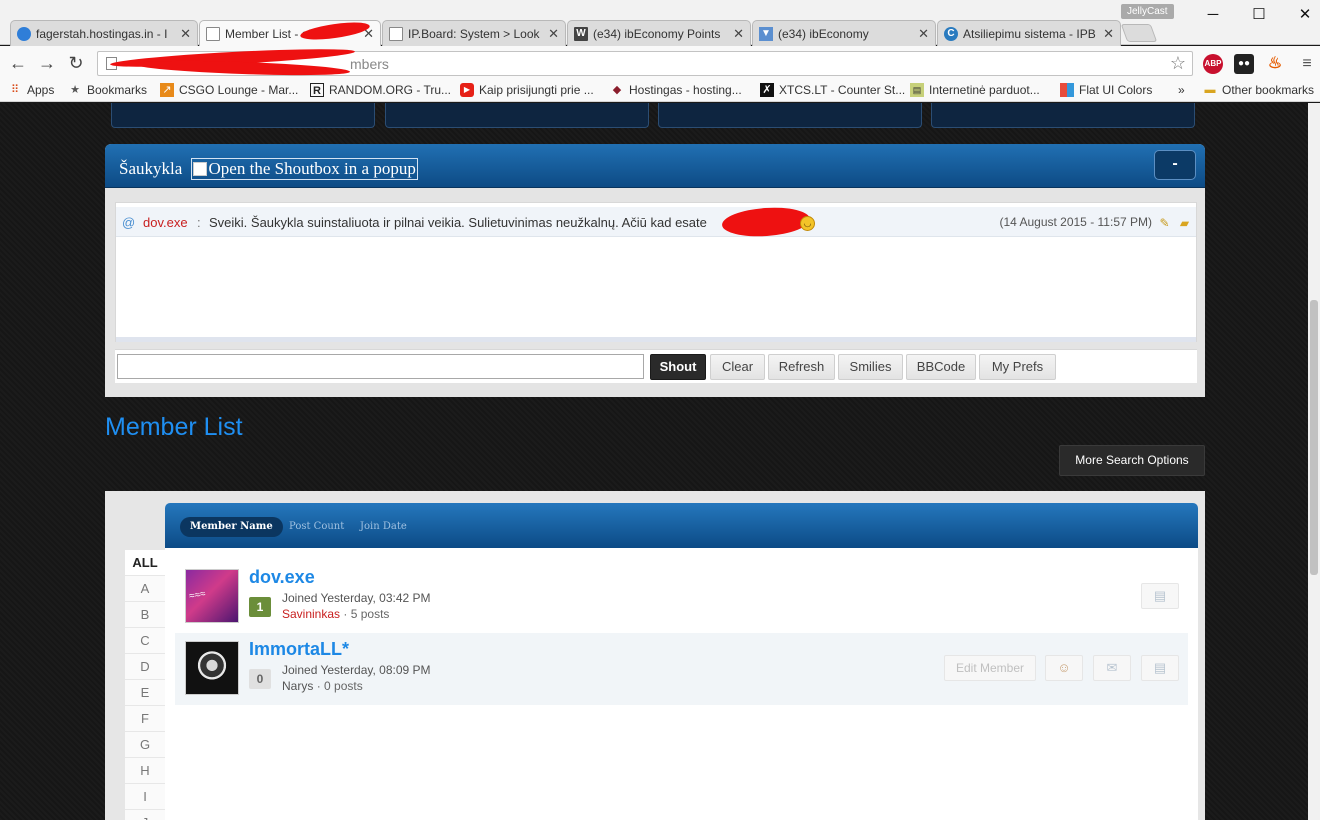 This screenshot has width=1320, height=820. What do you see at coordinates (145, 563) in the screenshot?
I see `letter-filter-all: ALL` at bounding box center [145, 563].